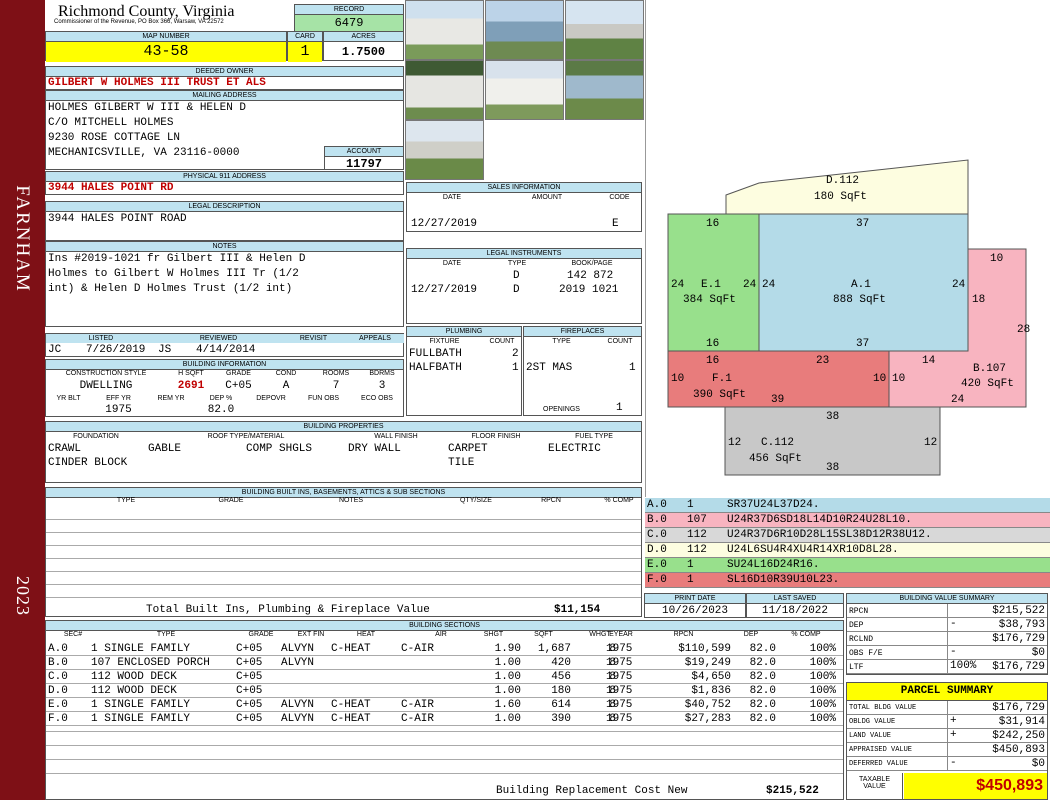 The width and height of the screenshot is (1050, 800). Describe the element at coordinates (604, 30) in the screenshot. I see `photo-house-front` at that location.